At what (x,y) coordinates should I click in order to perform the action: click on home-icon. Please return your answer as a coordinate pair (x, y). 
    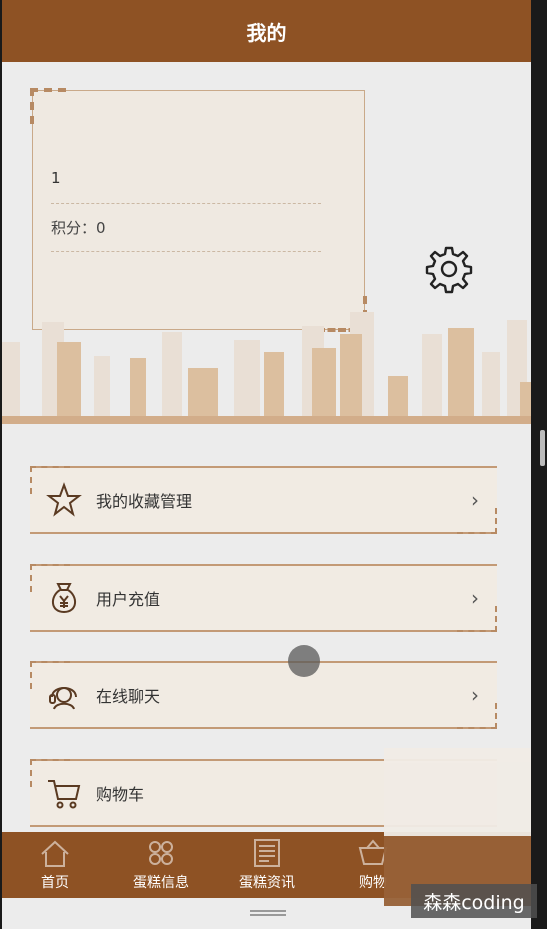
    Looking at the image, I should click on (55, 853).